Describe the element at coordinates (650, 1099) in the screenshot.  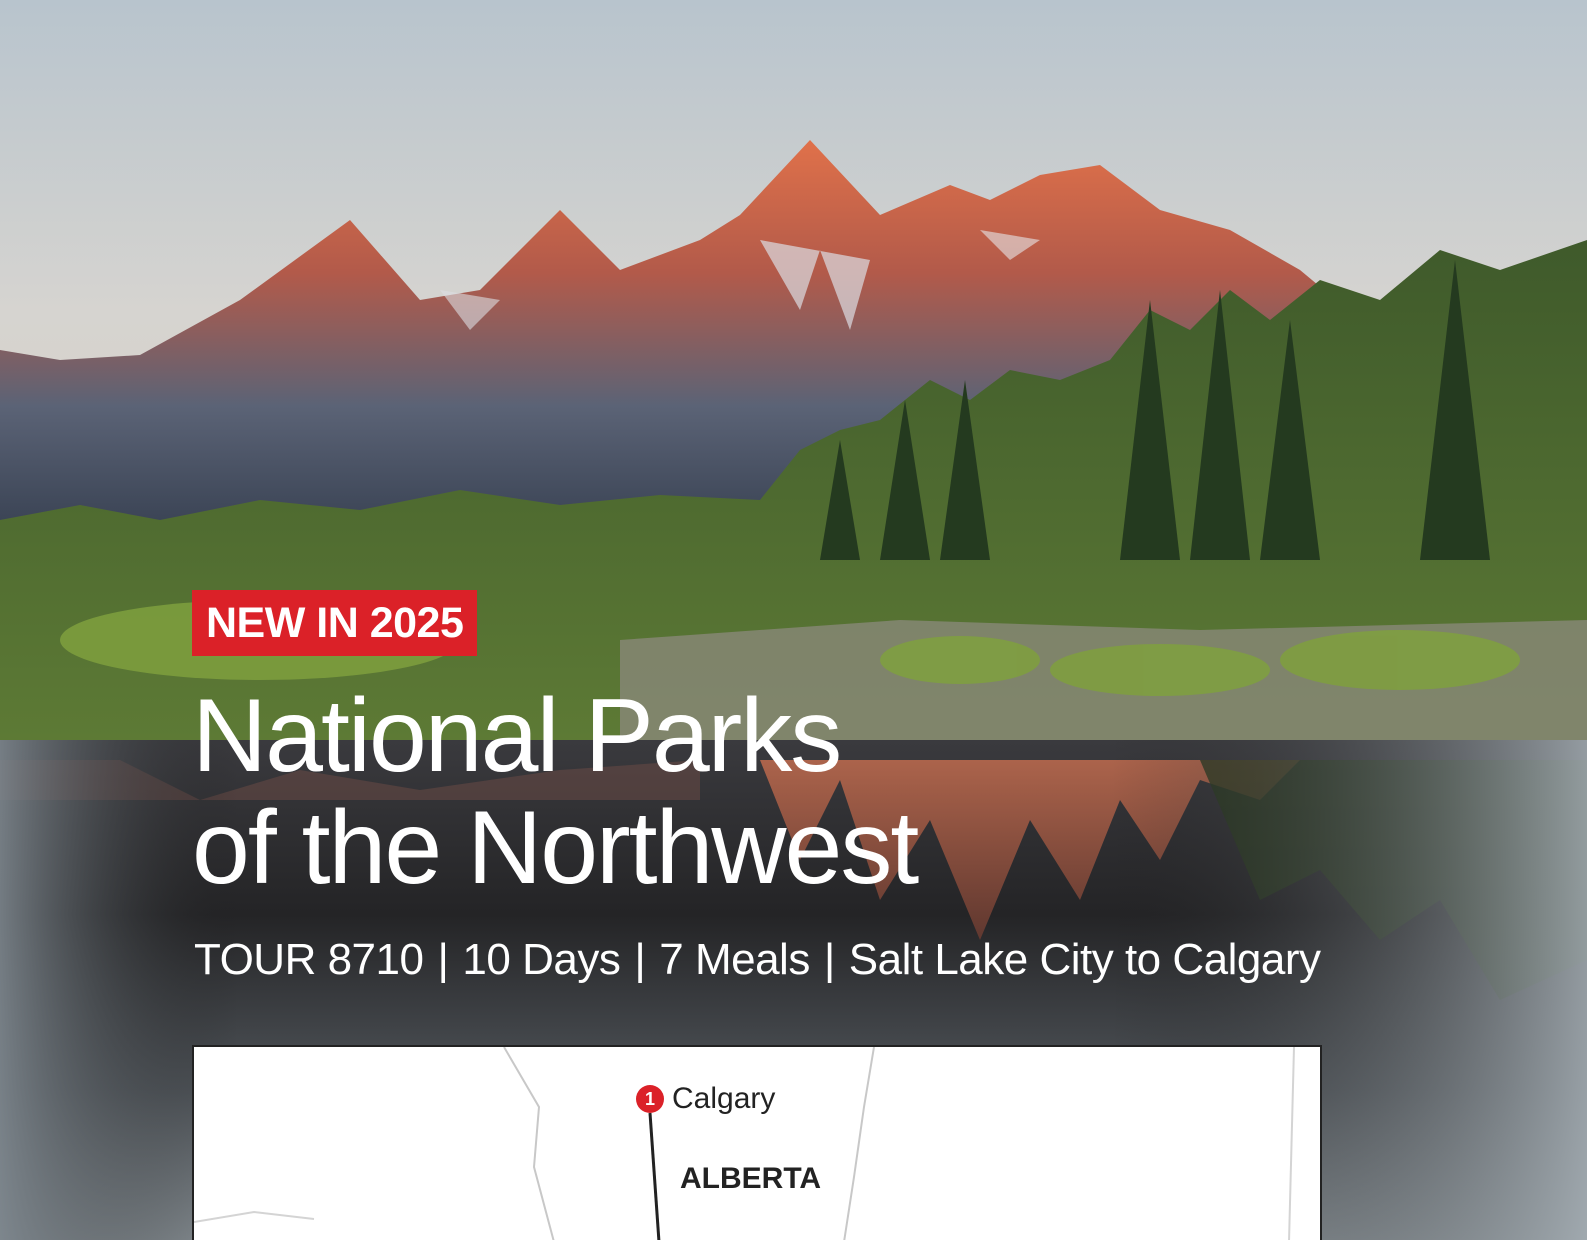
I see `stop-marker-icon: 1` at that location.